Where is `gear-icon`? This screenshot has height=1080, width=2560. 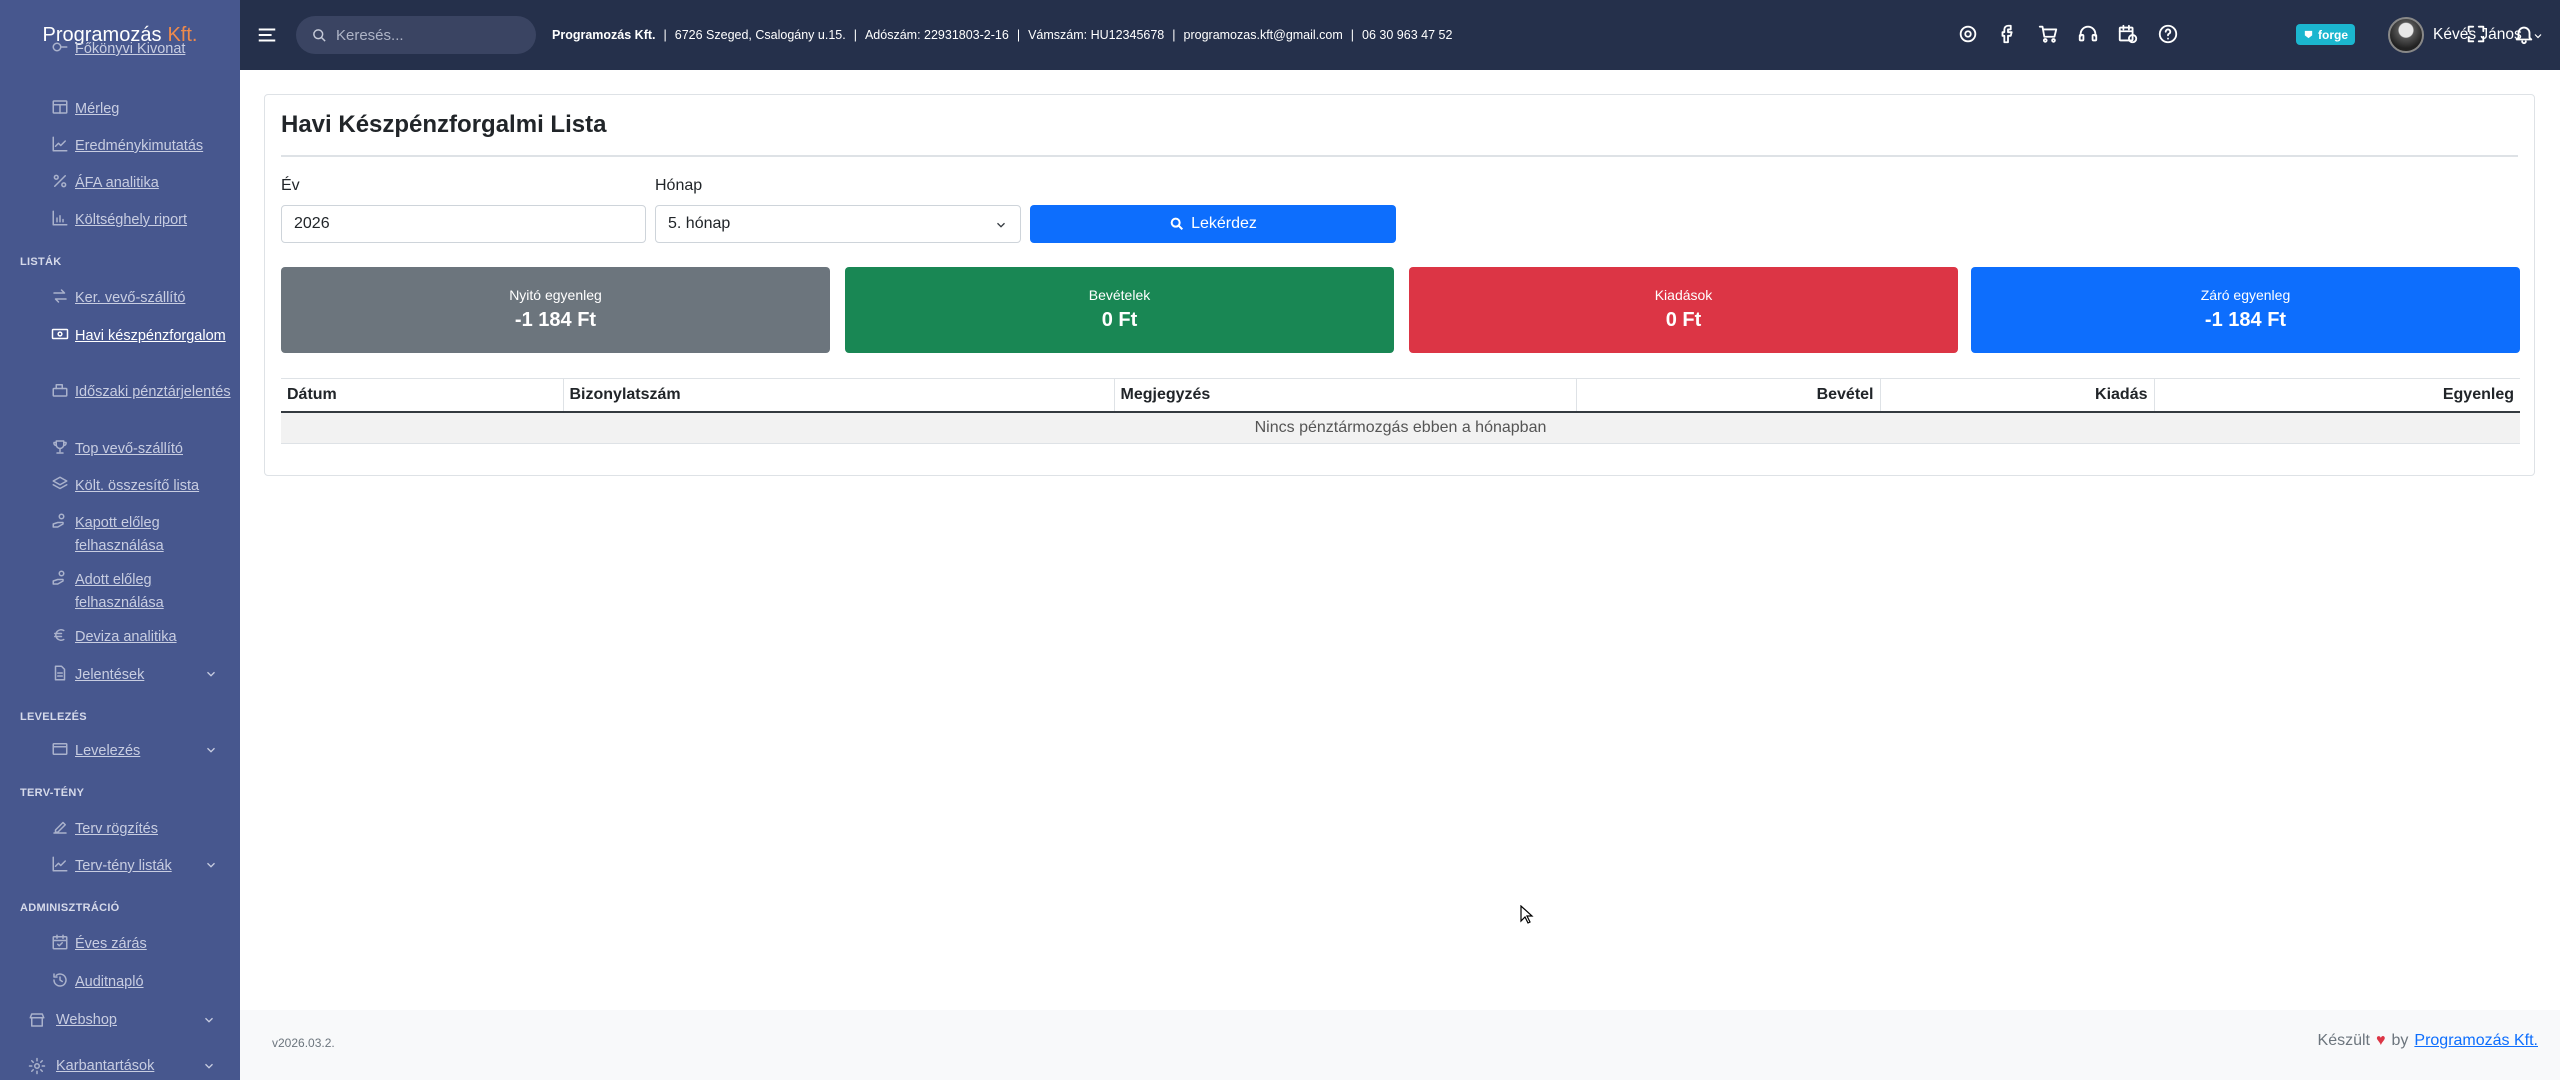 gear-icon is located at coordinates (37, 1066).